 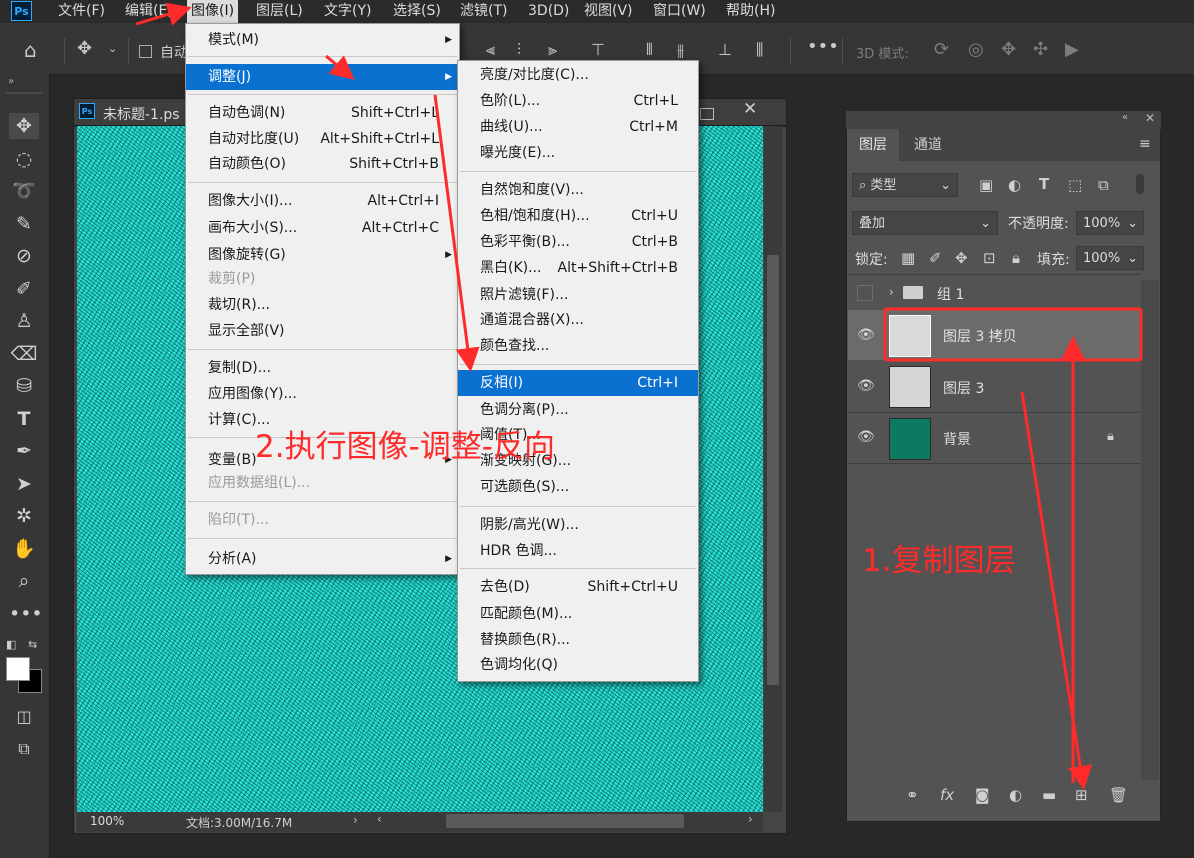 What do you see at coordinates (939, 561) in the screenshot?
I see `annotation-step-1: 1.复制图层` at bounding box center [939, 561].